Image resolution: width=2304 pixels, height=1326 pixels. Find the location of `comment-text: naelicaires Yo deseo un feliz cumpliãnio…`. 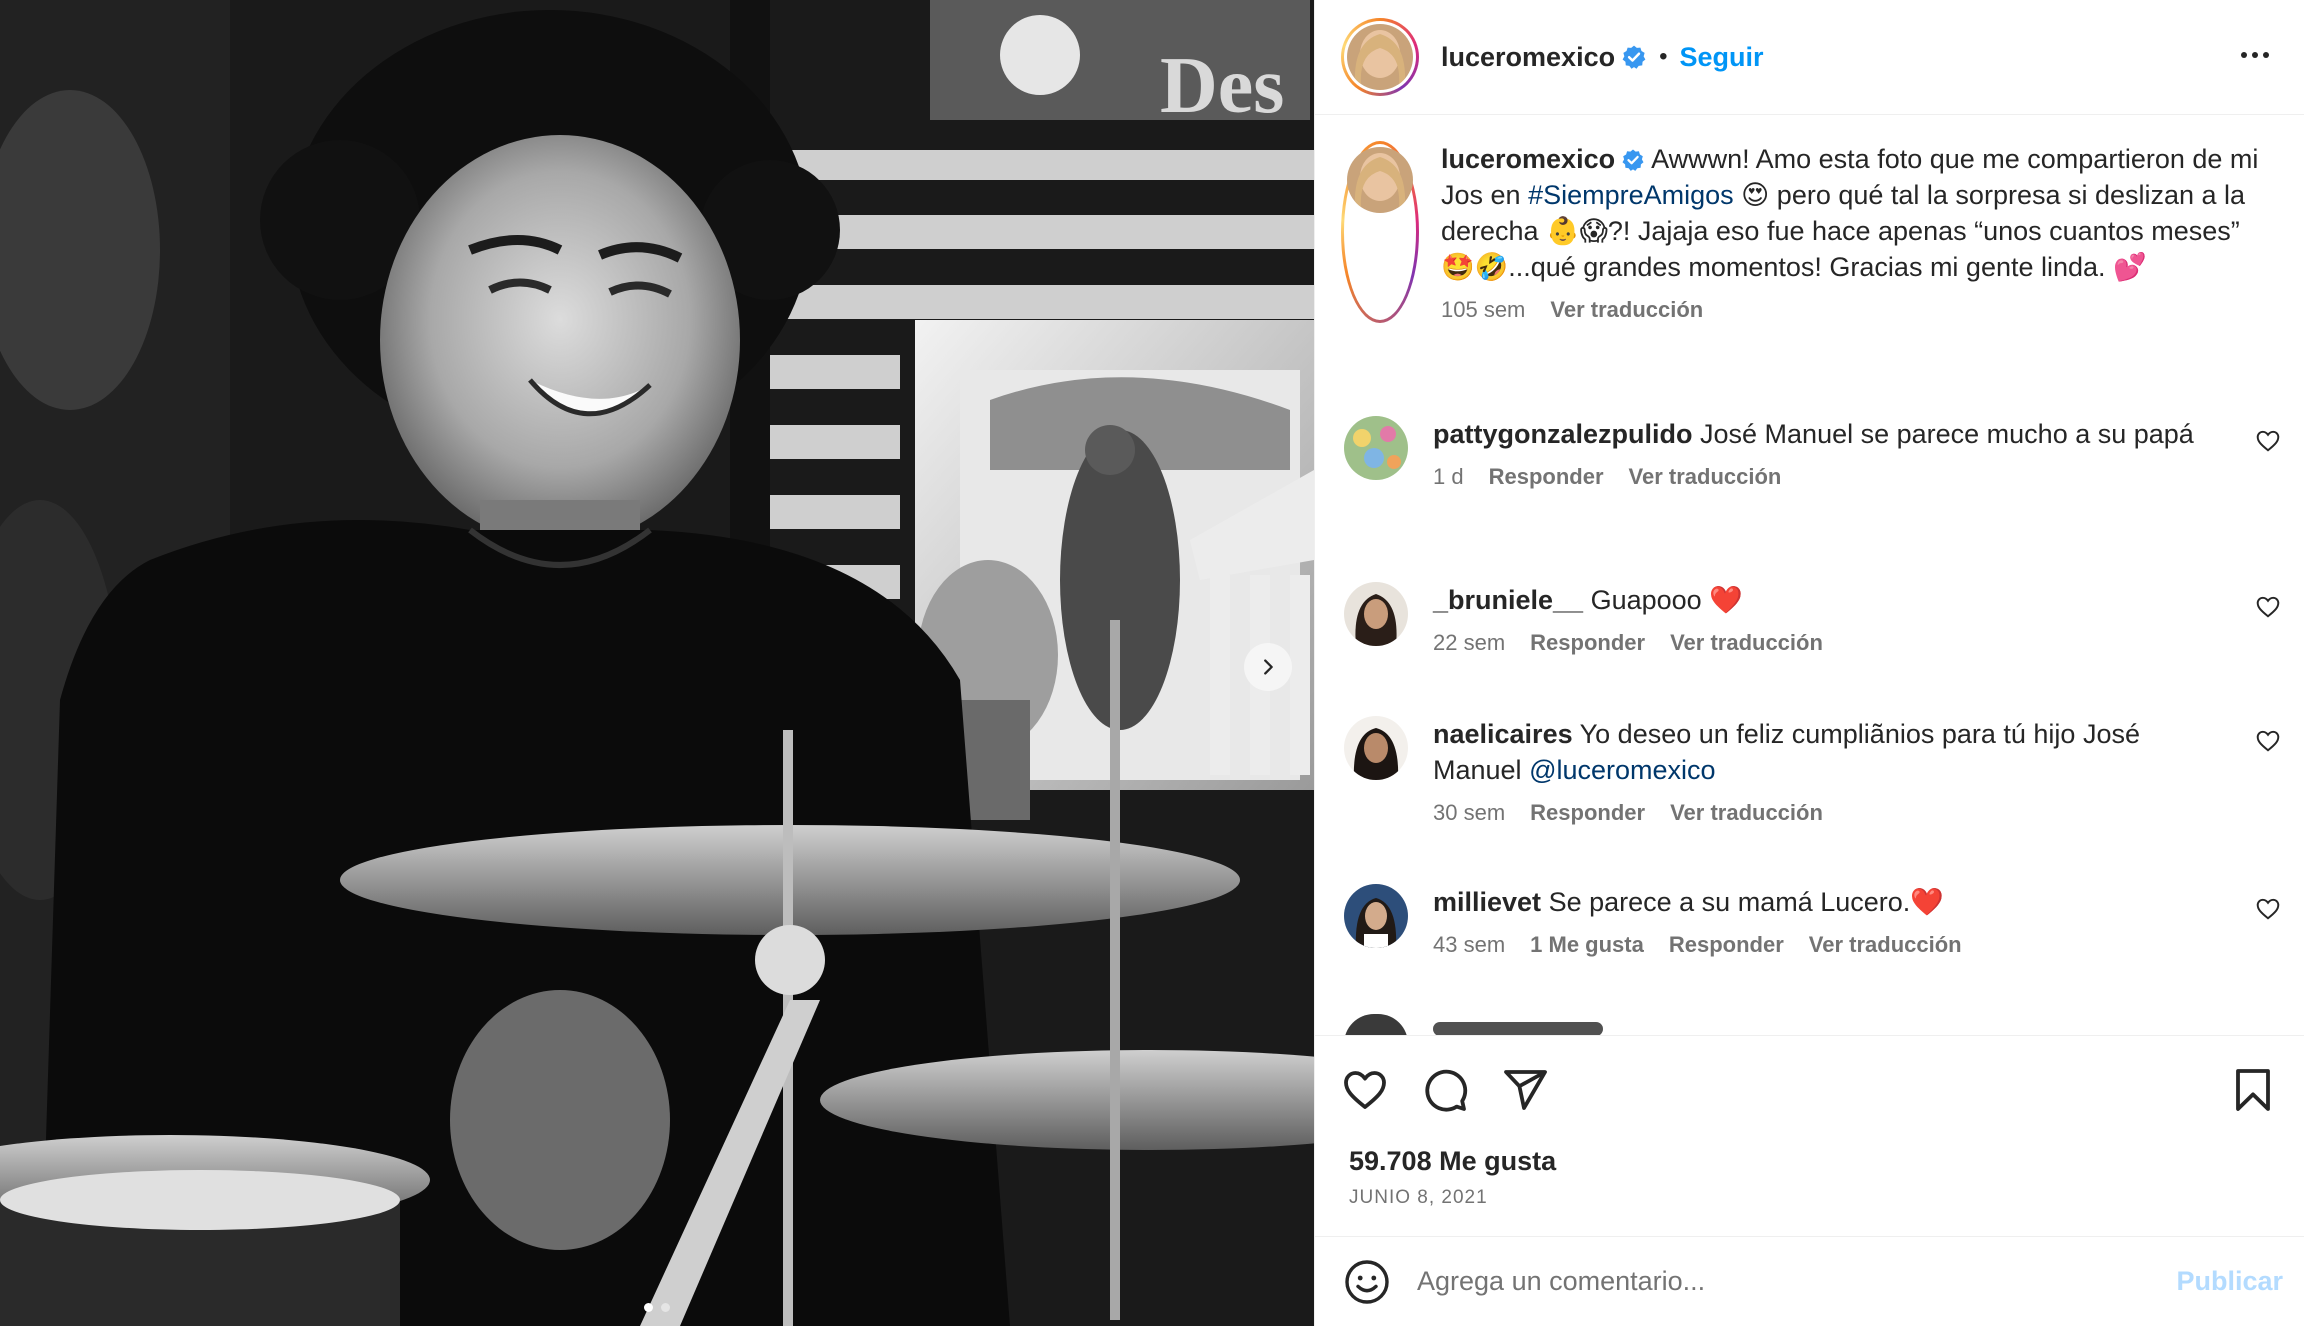

comment-text: naelicaires Yo deseo un feliz cumpliãnio… is located at coordinates (1833, 752).